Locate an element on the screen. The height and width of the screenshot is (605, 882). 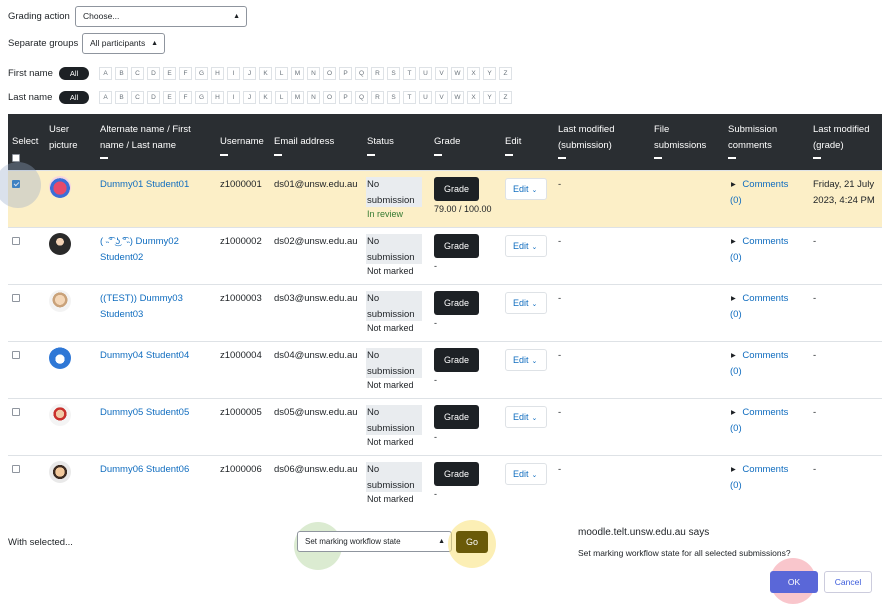
last-name-letter-s: S is located at coordinates (393, 97).